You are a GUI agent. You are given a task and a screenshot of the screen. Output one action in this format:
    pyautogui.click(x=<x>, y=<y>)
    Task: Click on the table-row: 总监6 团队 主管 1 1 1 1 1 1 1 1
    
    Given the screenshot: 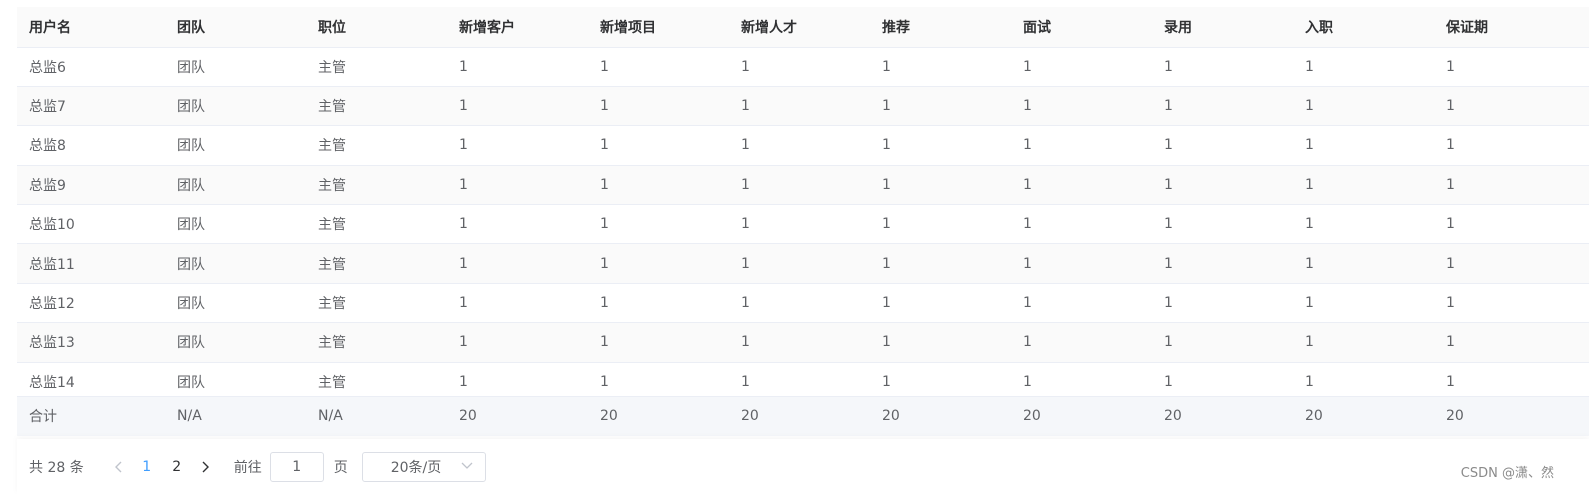 What is the action you would take?
    pyautogui.click(x=803, y=67)
    